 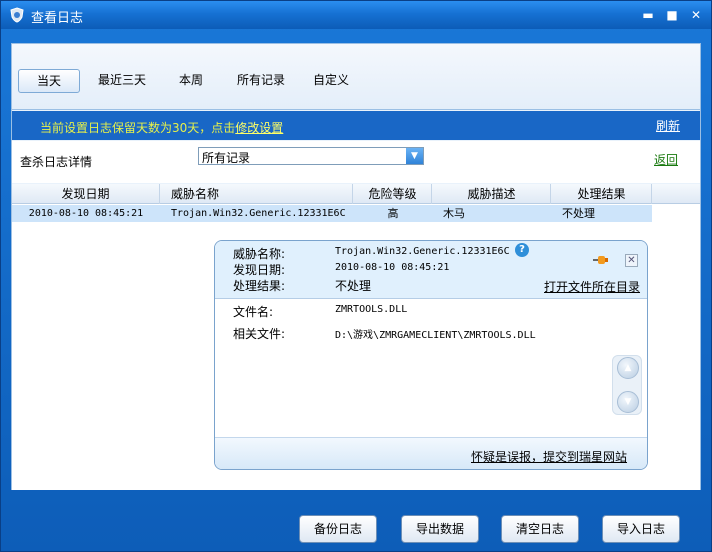 I want to click on pin-icon, so click(x=601, y=260).